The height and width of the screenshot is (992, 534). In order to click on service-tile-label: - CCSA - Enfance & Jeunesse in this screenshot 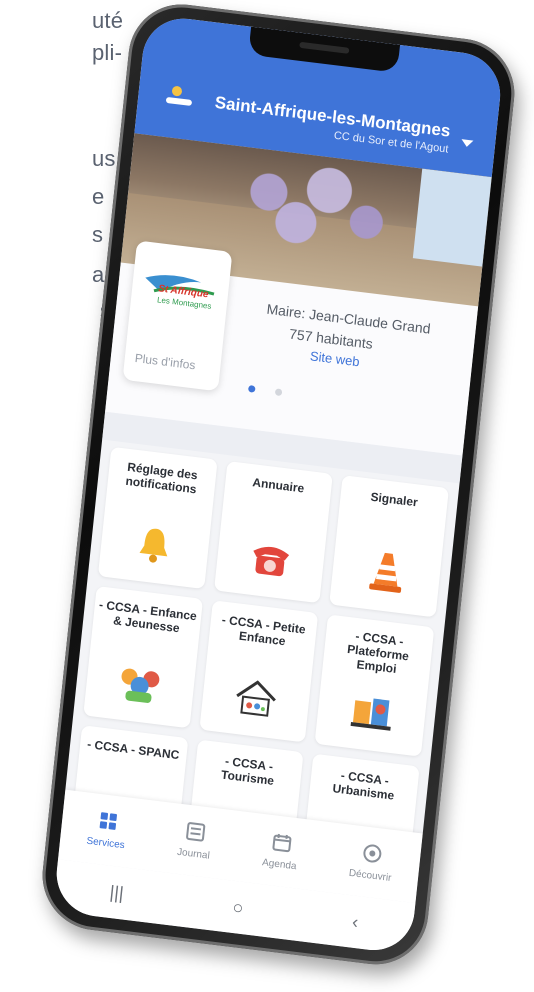, I will do `click(147, 617)`.